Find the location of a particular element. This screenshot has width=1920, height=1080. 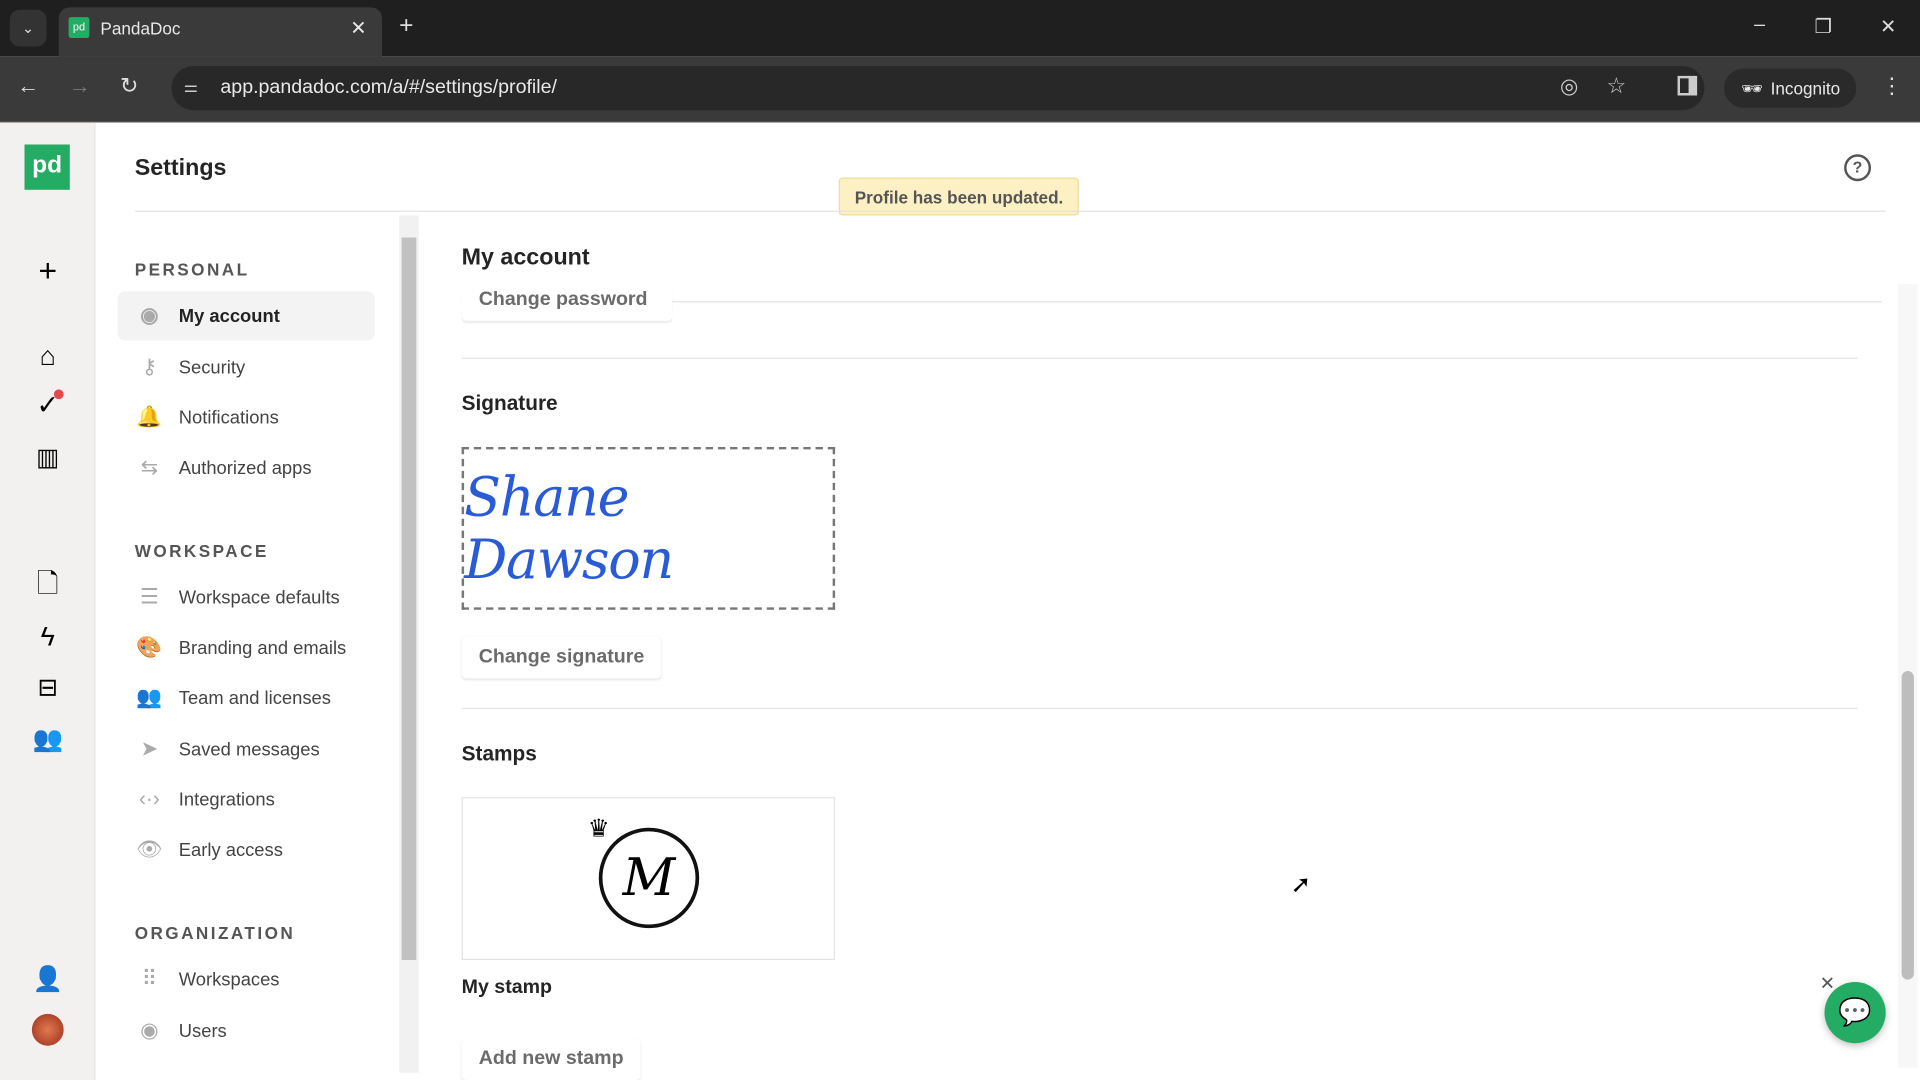

key-icon: ⚷ is located at coordinates (149, 367).